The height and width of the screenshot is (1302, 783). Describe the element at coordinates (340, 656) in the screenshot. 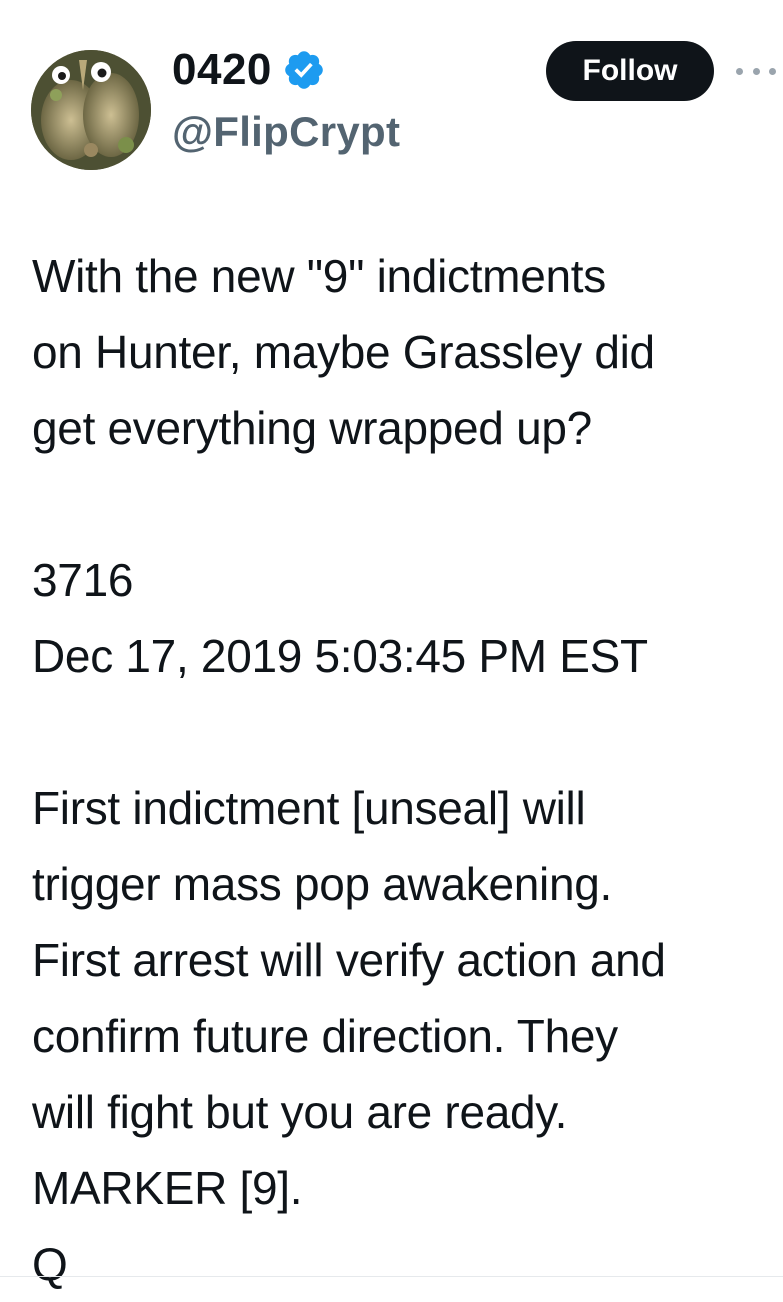

I see `tweet-line: Dec 17, 2019 5:03:45 PM EST` at that location.